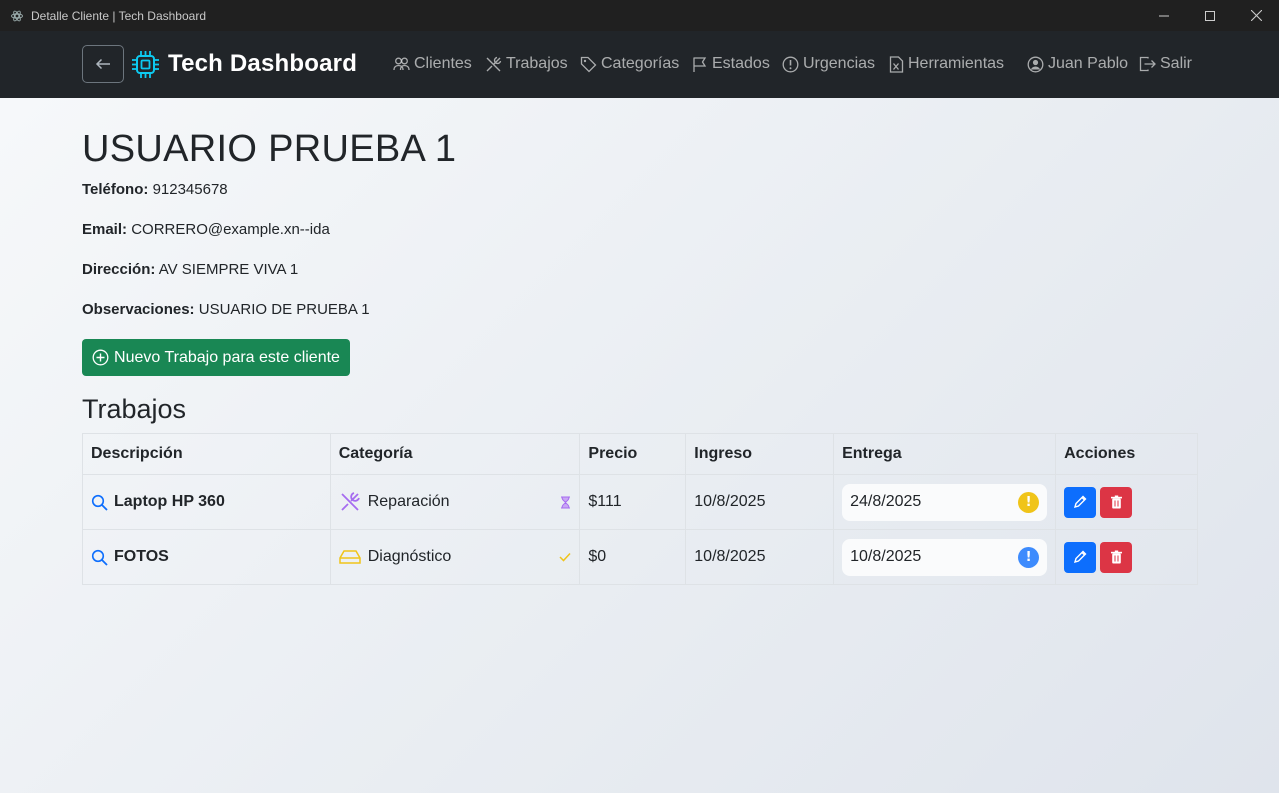 The height and width of the screenshot is (793, 1279). Describe the element at coordinates (1147, 64) in the screenshot. I see `logout-icon` at that location.